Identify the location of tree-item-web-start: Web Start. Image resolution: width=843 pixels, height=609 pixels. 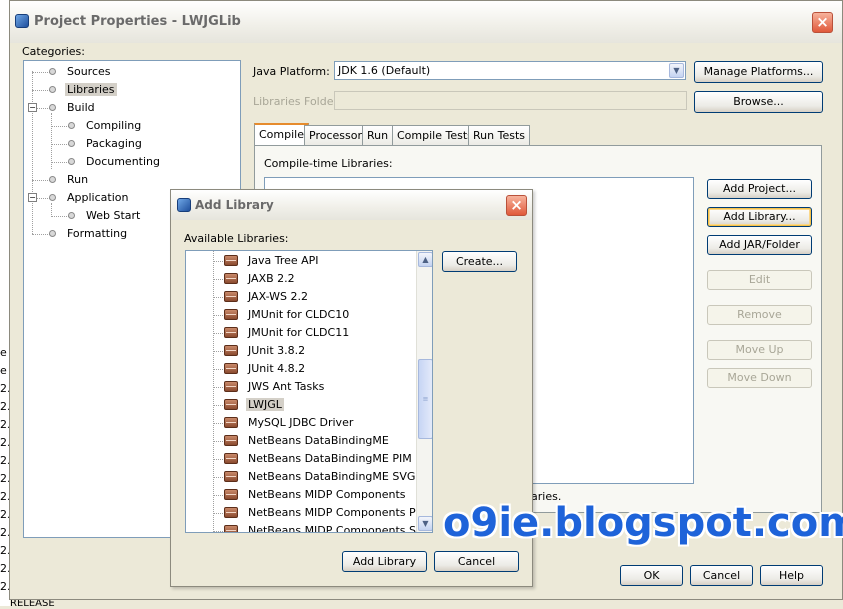
(113, 215).